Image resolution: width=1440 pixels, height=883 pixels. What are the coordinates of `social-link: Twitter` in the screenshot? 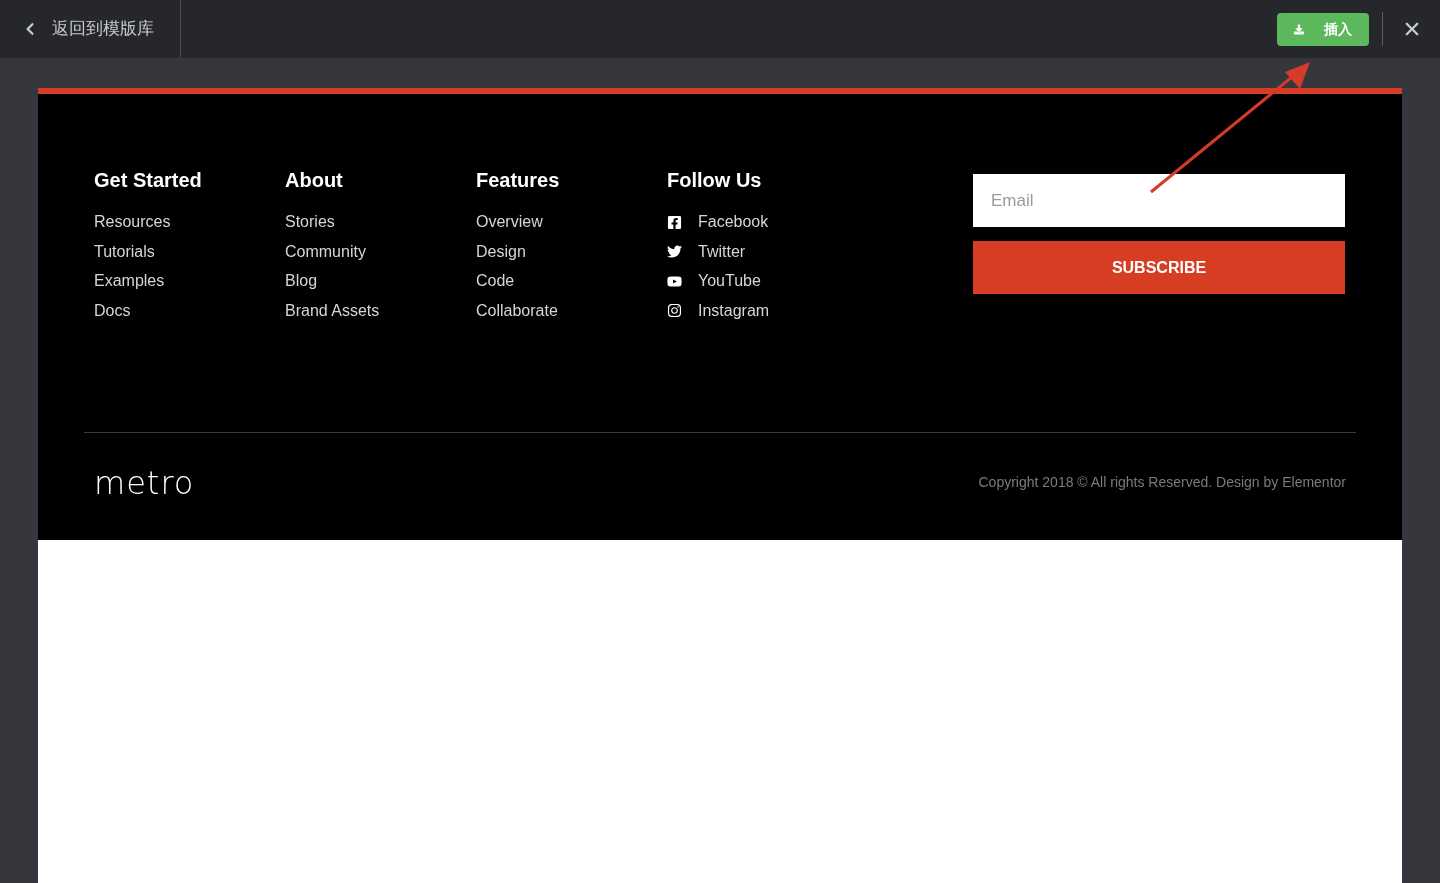 It's located at (706, 251).